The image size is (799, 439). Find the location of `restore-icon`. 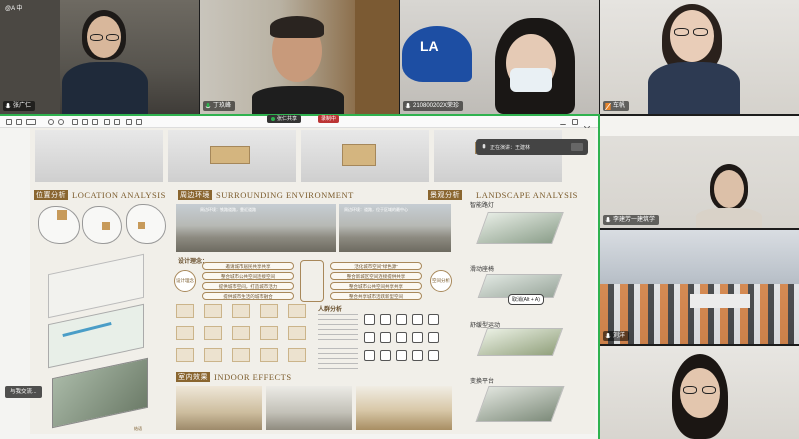

restore-icon is located at coordinates (575, 122).